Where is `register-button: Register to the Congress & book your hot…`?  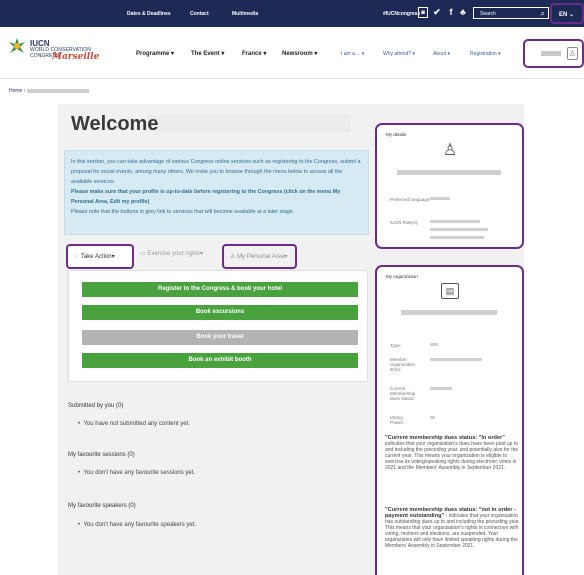
register-button: Register to the Congress & book your hot… is located at coordinates (220, 289).